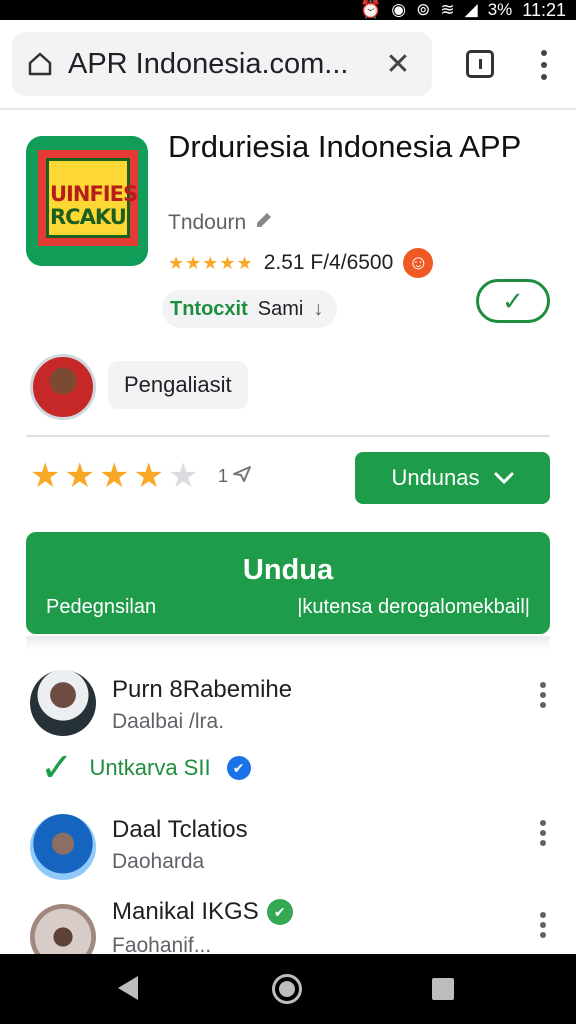  Describe the element at coordinates (88, 217) in the screenshot. I see `app-icon-text-2: RCAKU` at that location.